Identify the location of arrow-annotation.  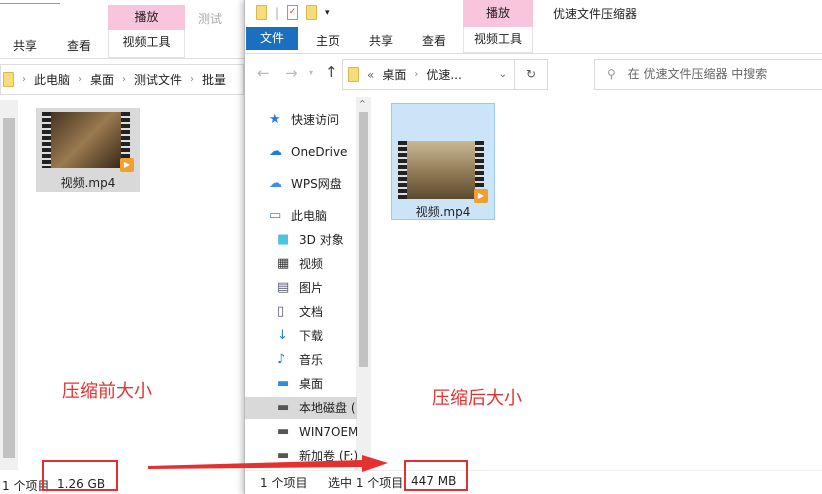
(268, 463).